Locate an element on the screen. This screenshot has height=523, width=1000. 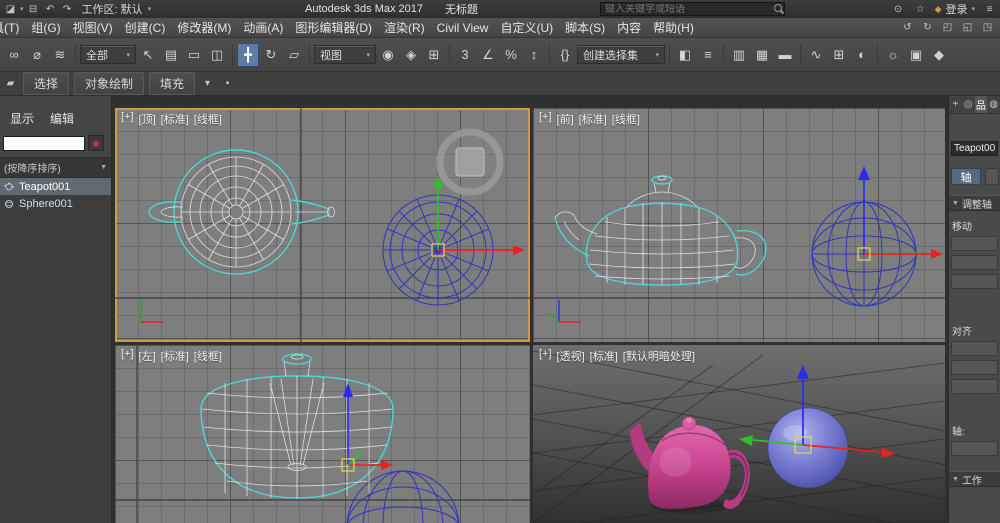
affect-pivot-only-button is located at coordinates (974, 243).